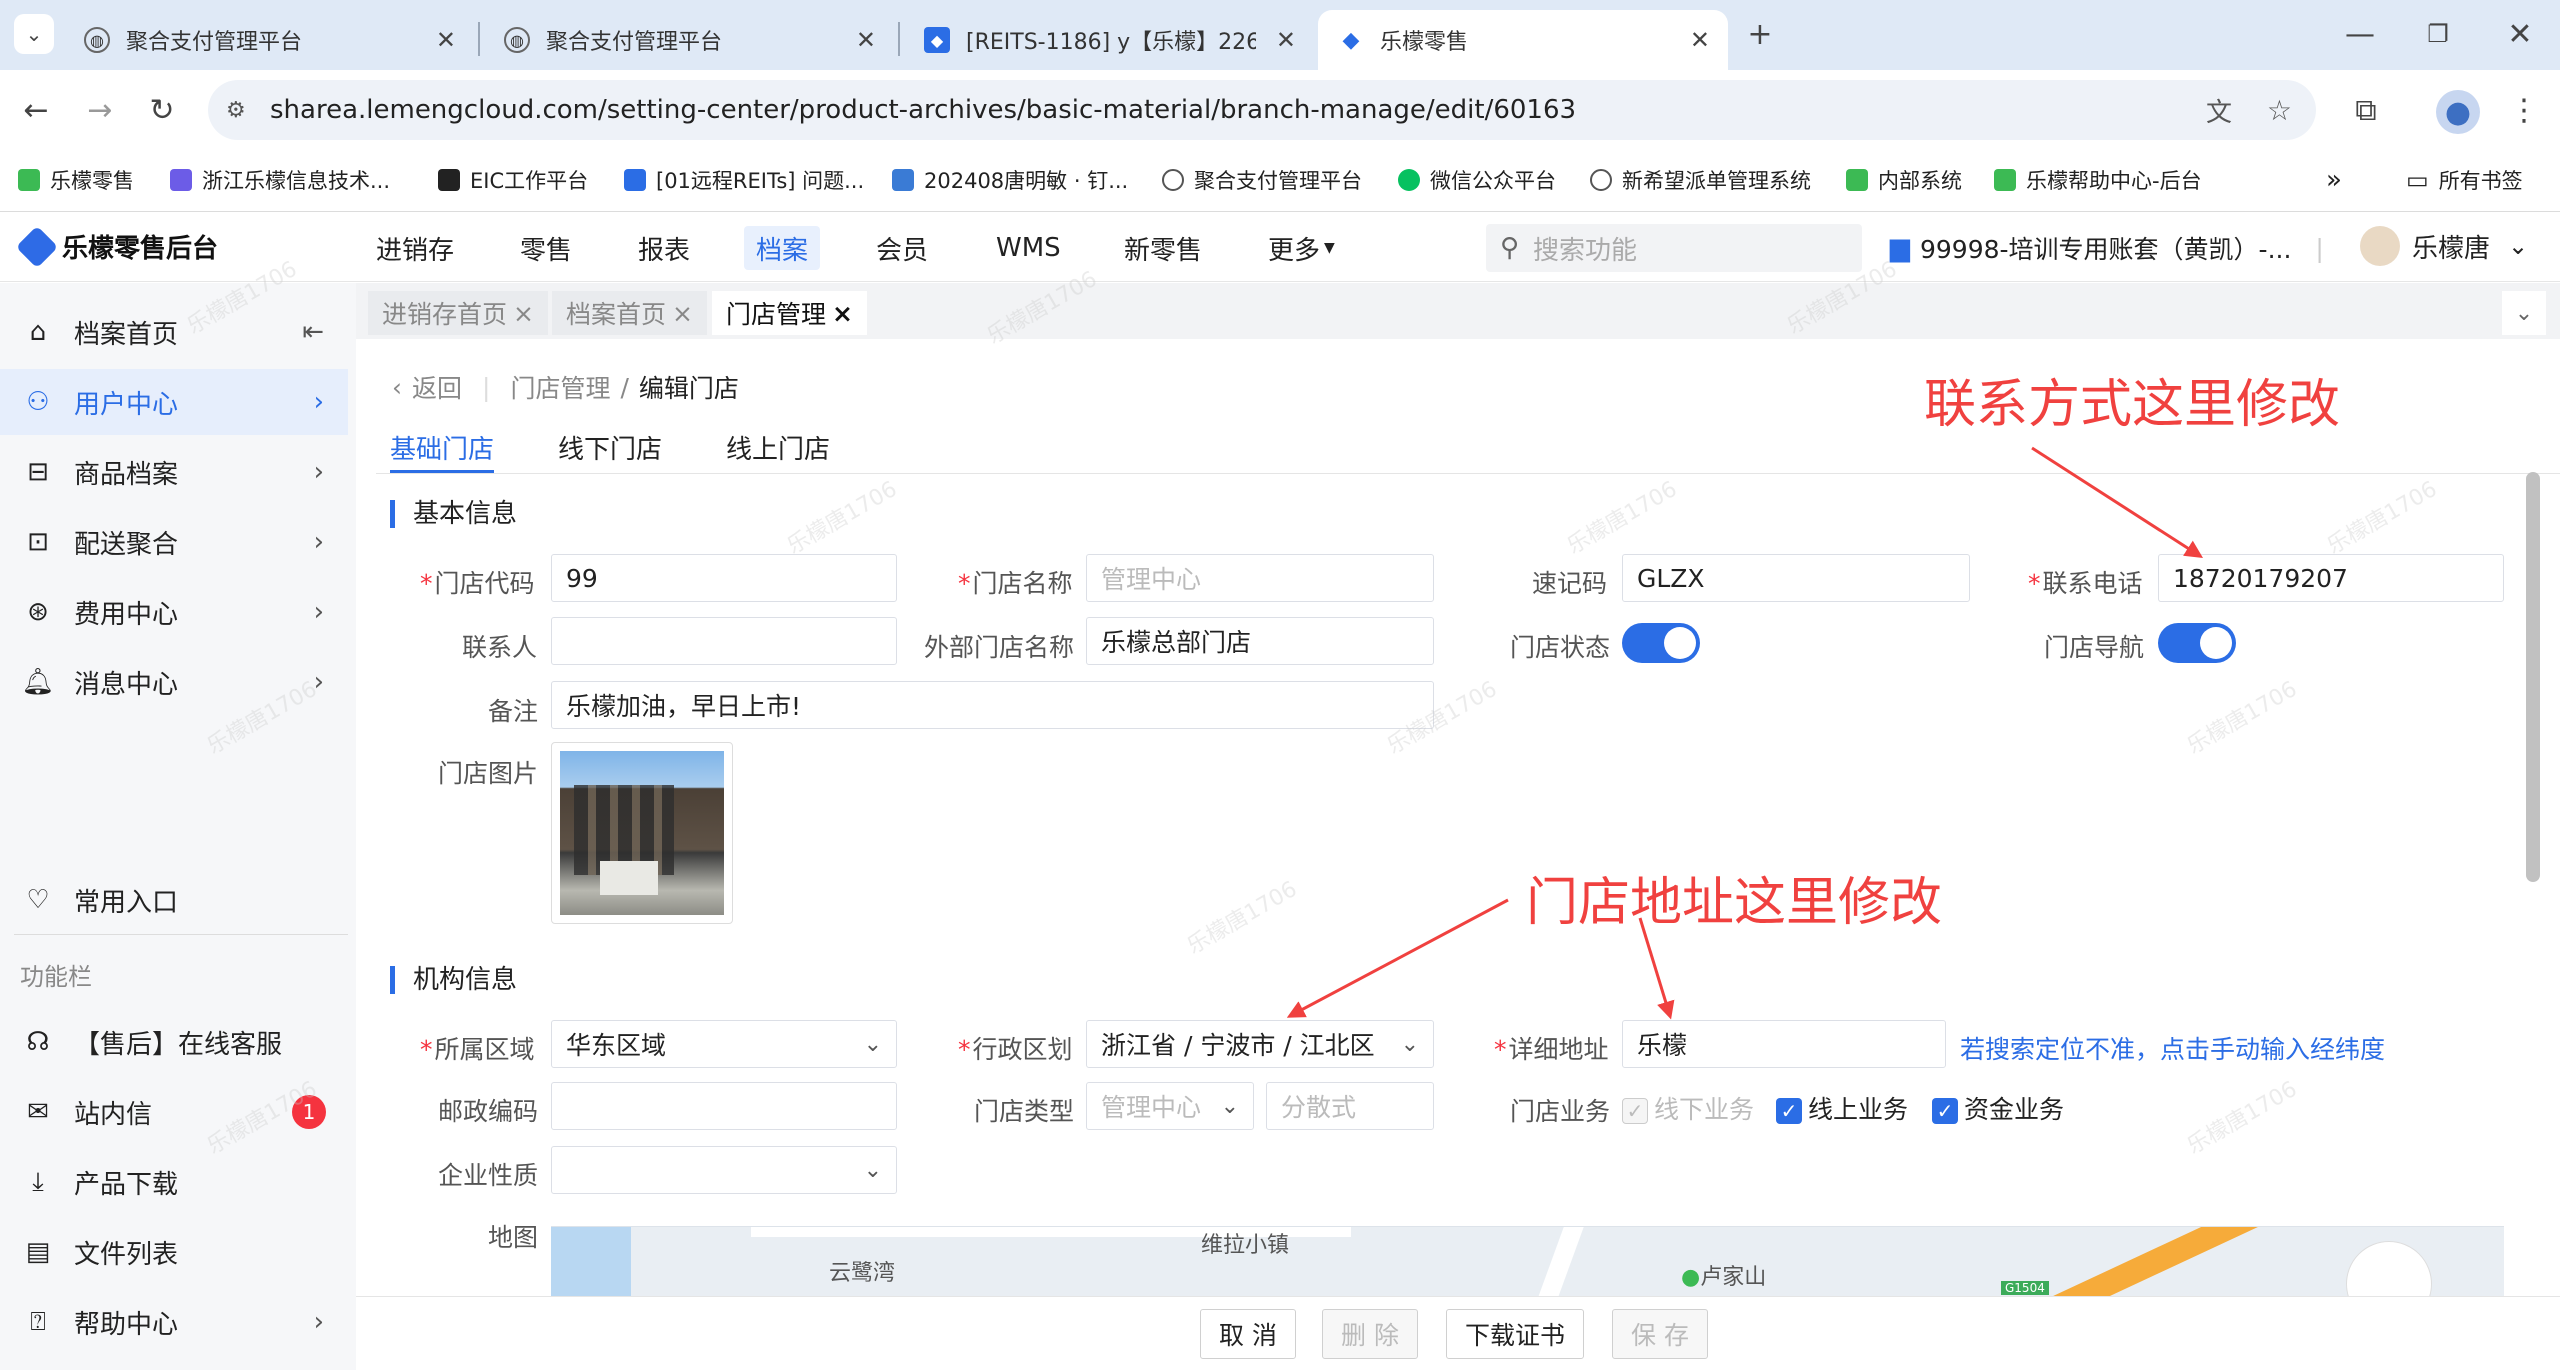 The height and width of the screenshot is (1370, 2560). Describe the element at coordinates (1904, 180) in the screenshot. I see `bookmark-item: 内部系统` at that location.